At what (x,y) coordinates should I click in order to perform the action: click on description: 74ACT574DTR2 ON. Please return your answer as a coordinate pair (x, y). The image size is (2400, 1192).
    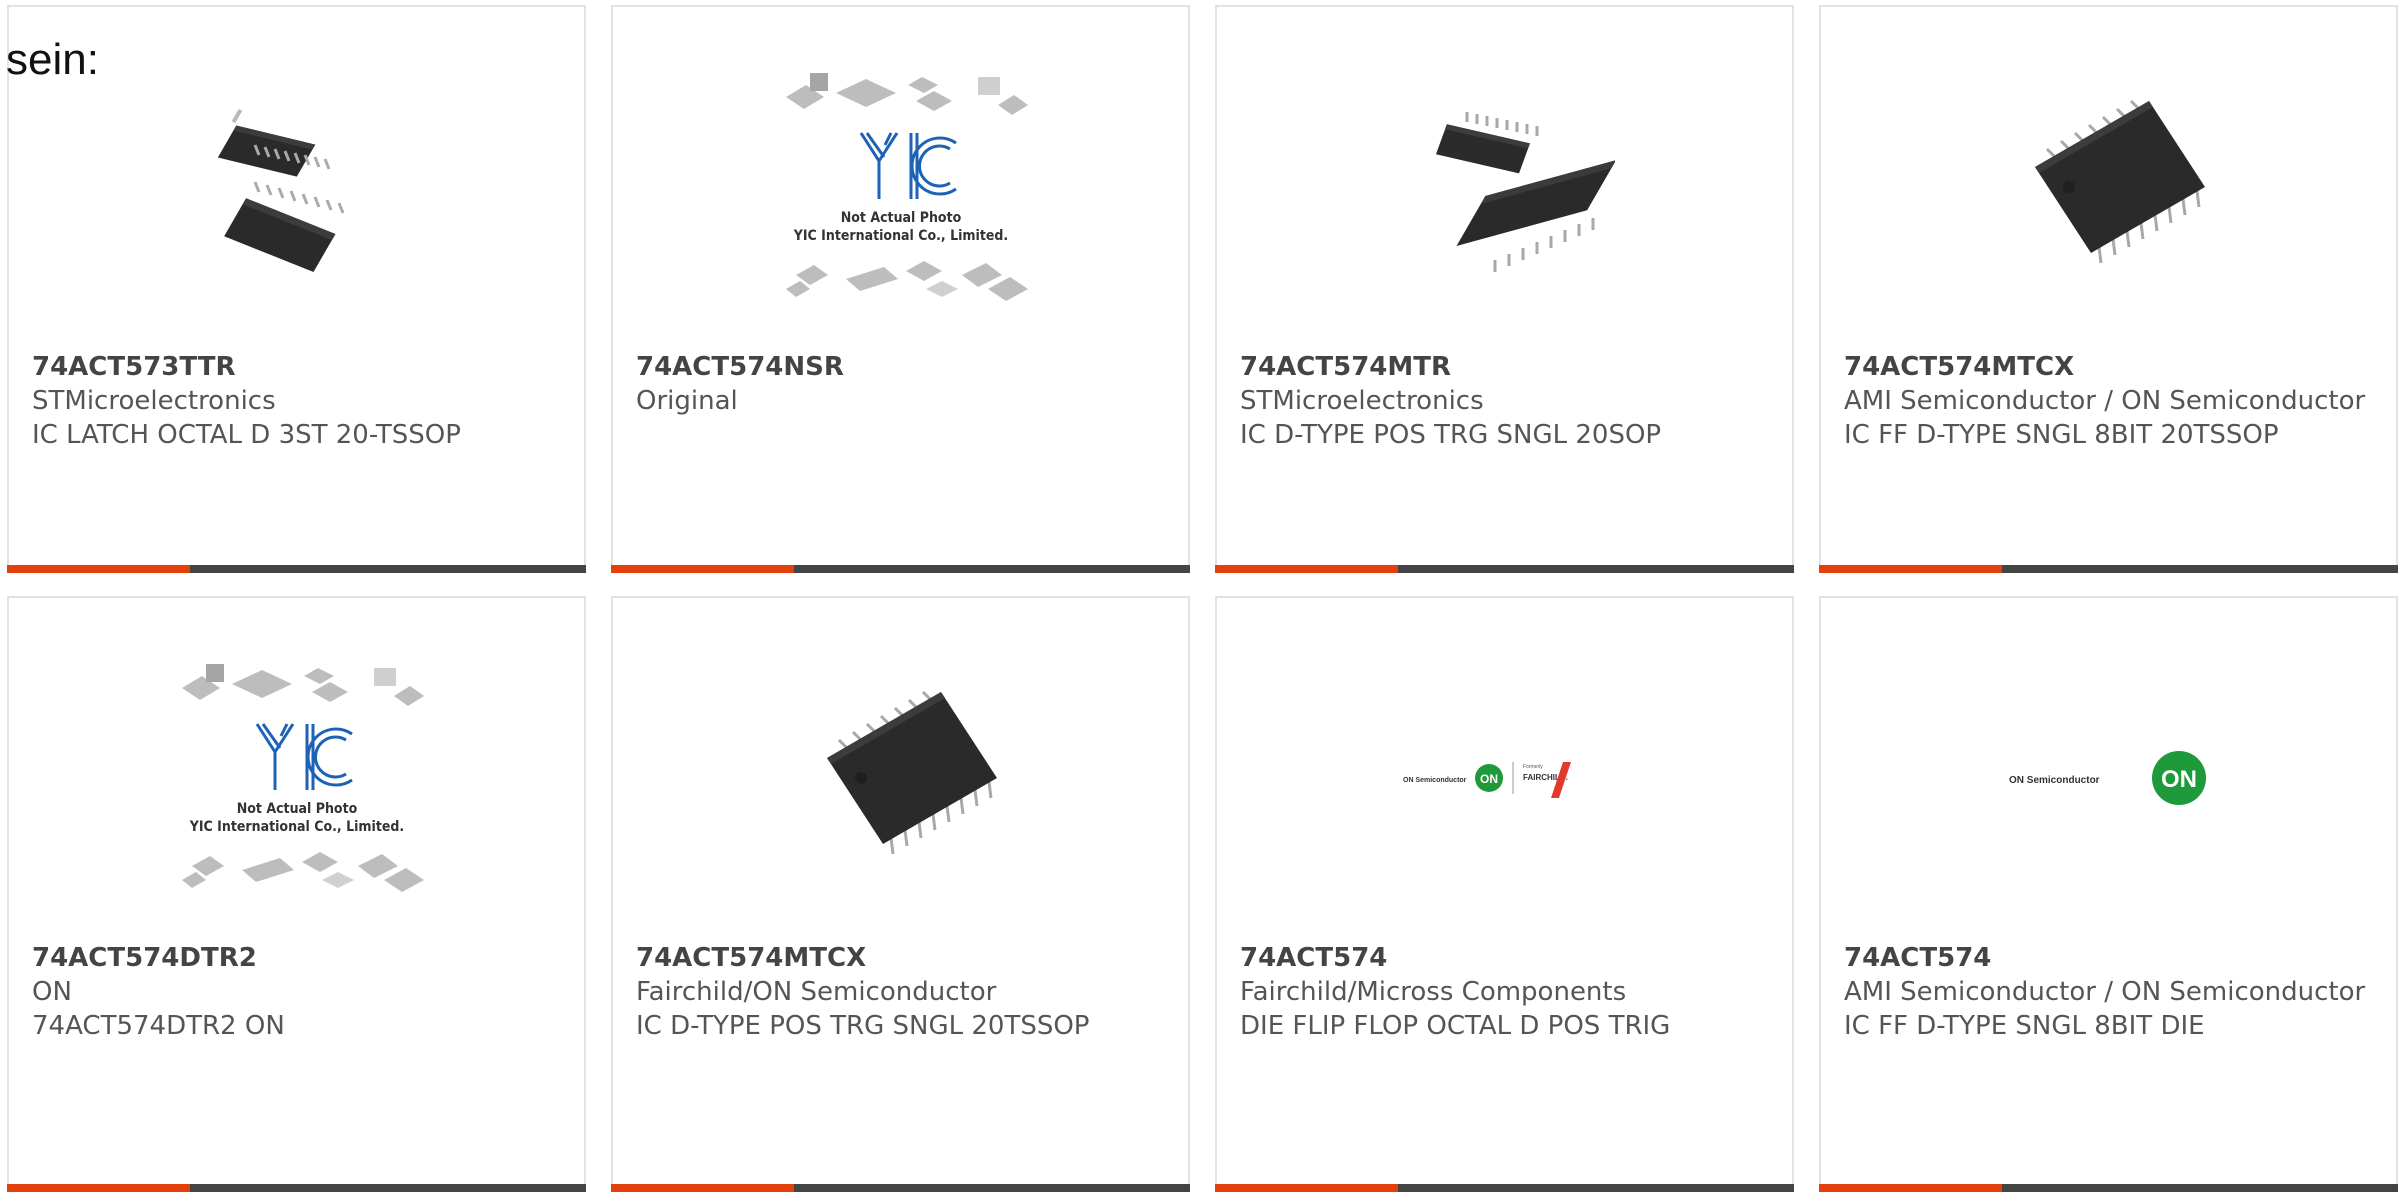
    Looking at the image, I should click on (158, 1026).